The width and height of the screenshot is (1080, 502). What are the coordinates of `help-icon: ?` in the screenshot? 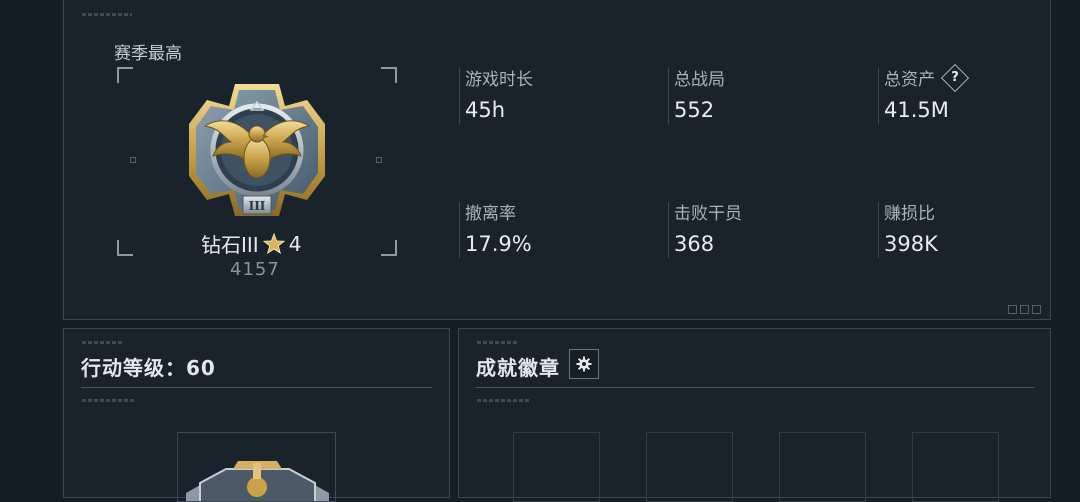 It's located at (955, 77).